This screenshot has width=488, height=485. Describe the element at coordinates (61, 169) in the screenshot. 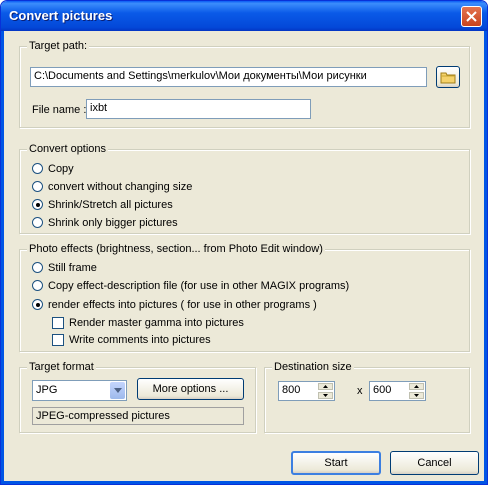

I see `radio-copy-label: Copy` at that location.